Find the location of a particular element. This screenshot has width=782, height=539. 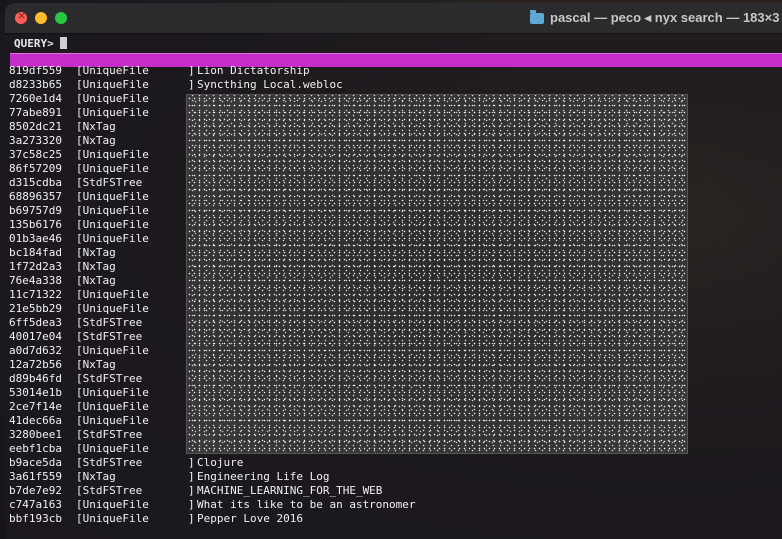

item-id: 68896357 is located at coordinates (35, 196).